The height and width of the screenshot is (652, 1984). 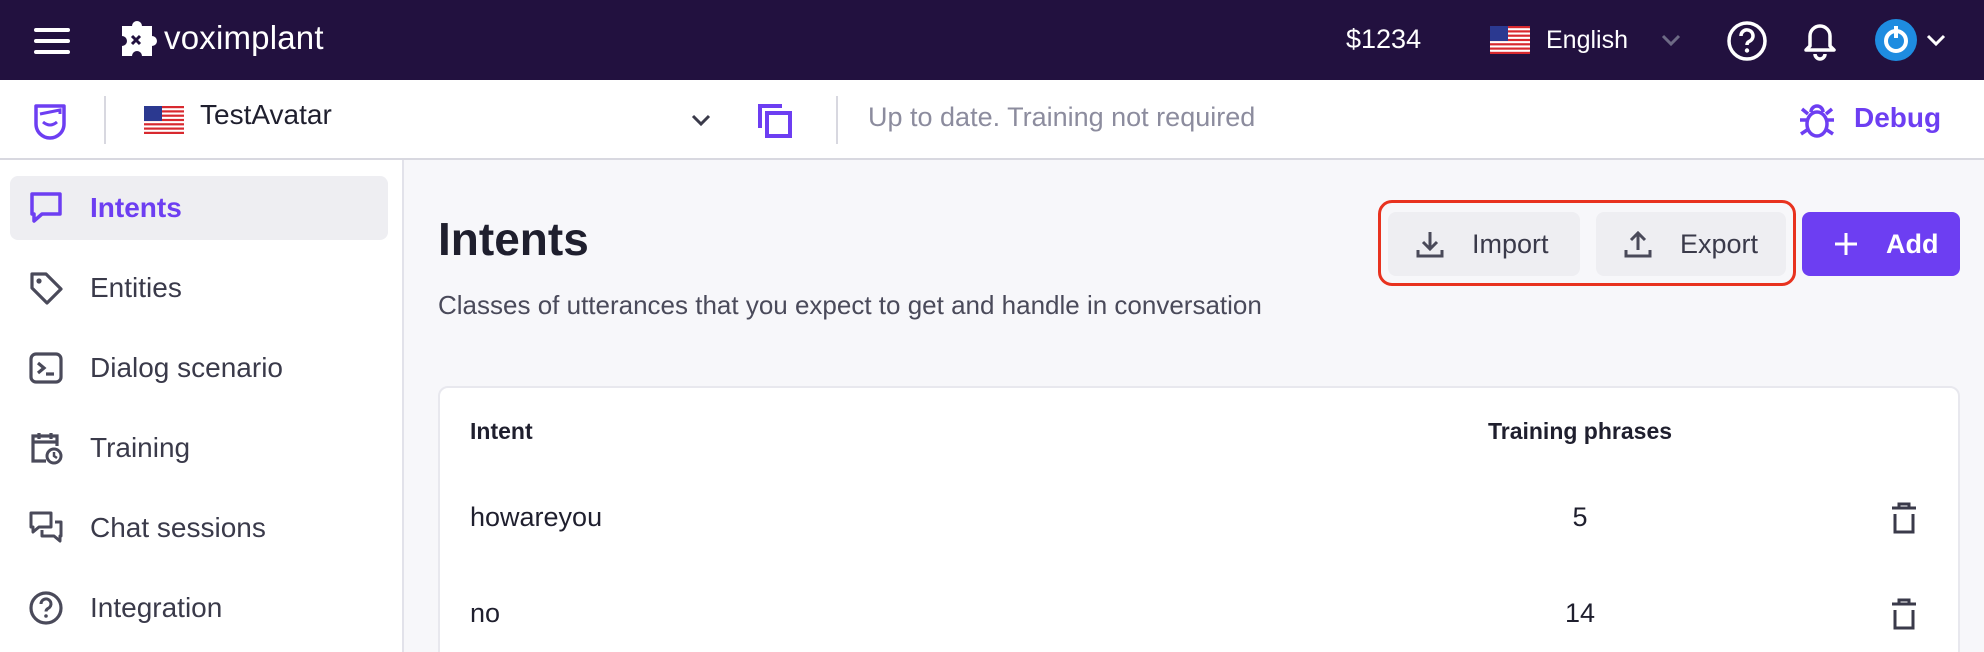 I want to click on calendar-clock-icon, so click(x=47, y=449).